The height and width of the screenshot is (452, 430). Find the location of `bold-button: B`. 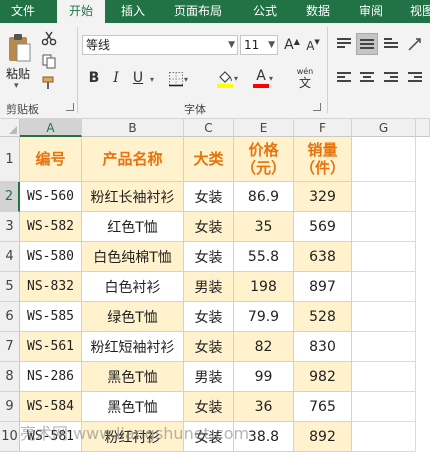

bold-button: B is located at coordinates (94, 78).